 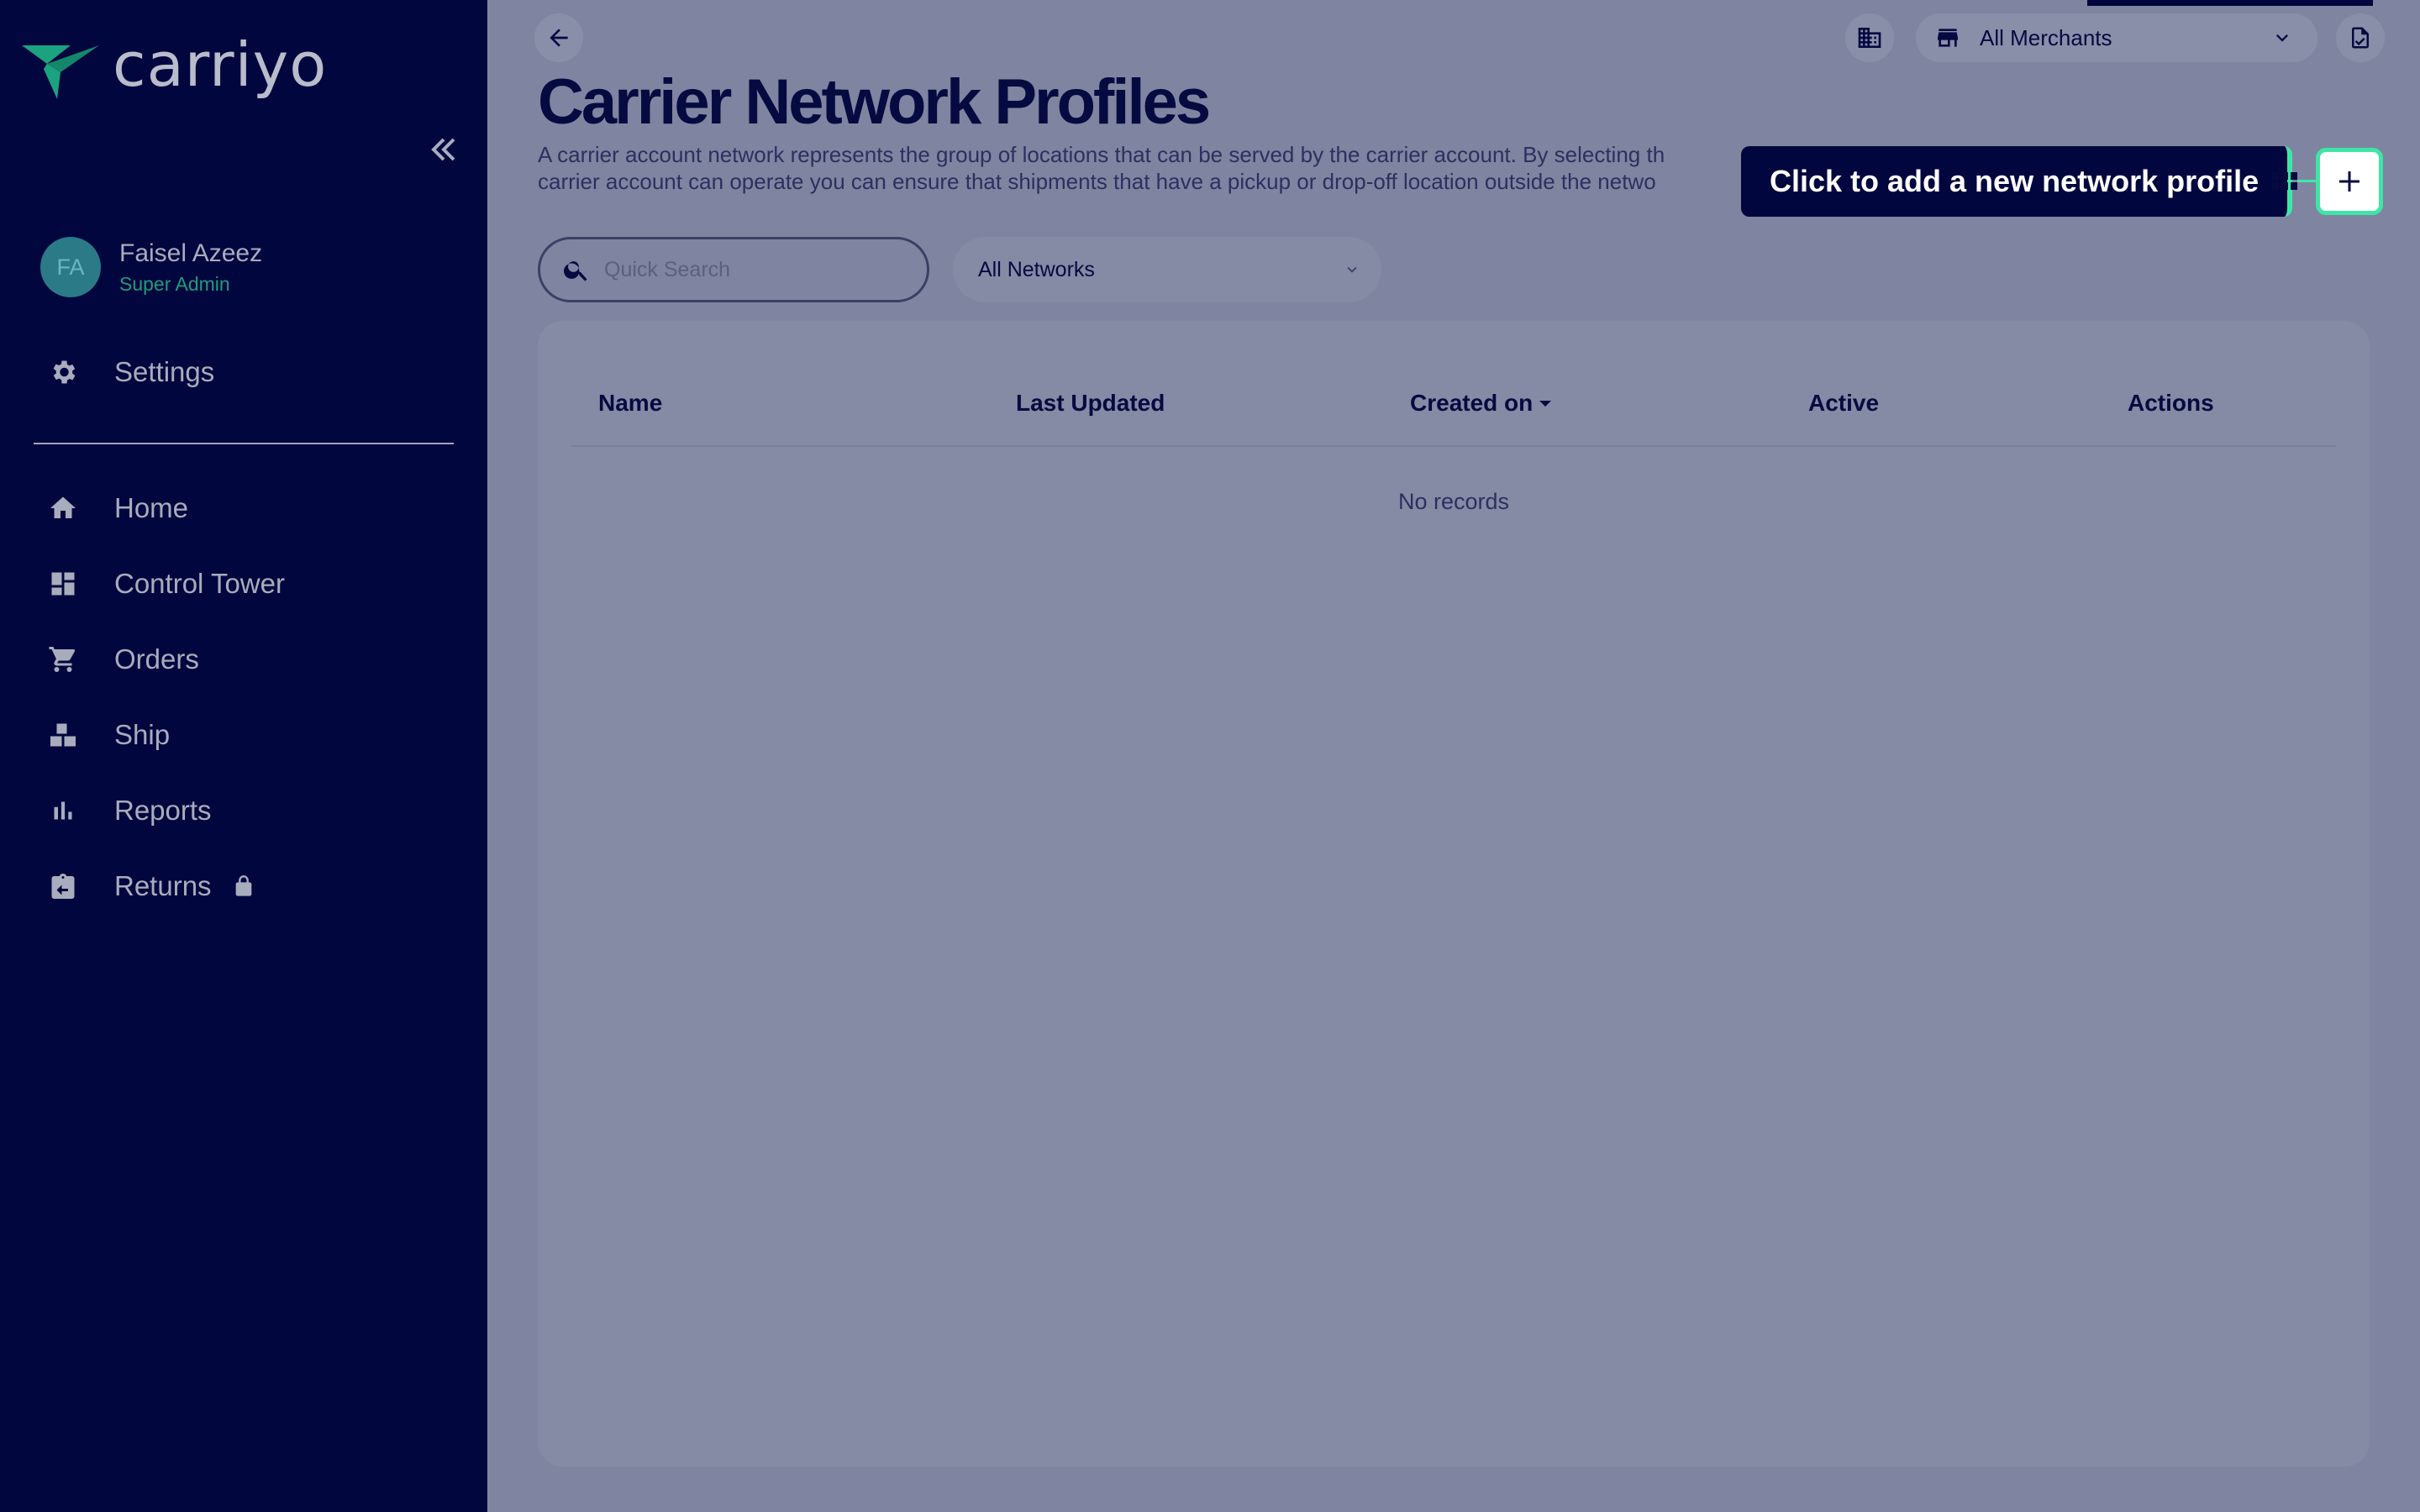 I want to click on column-header-last-updated: Last Updated, so click(x=1090, y=403).